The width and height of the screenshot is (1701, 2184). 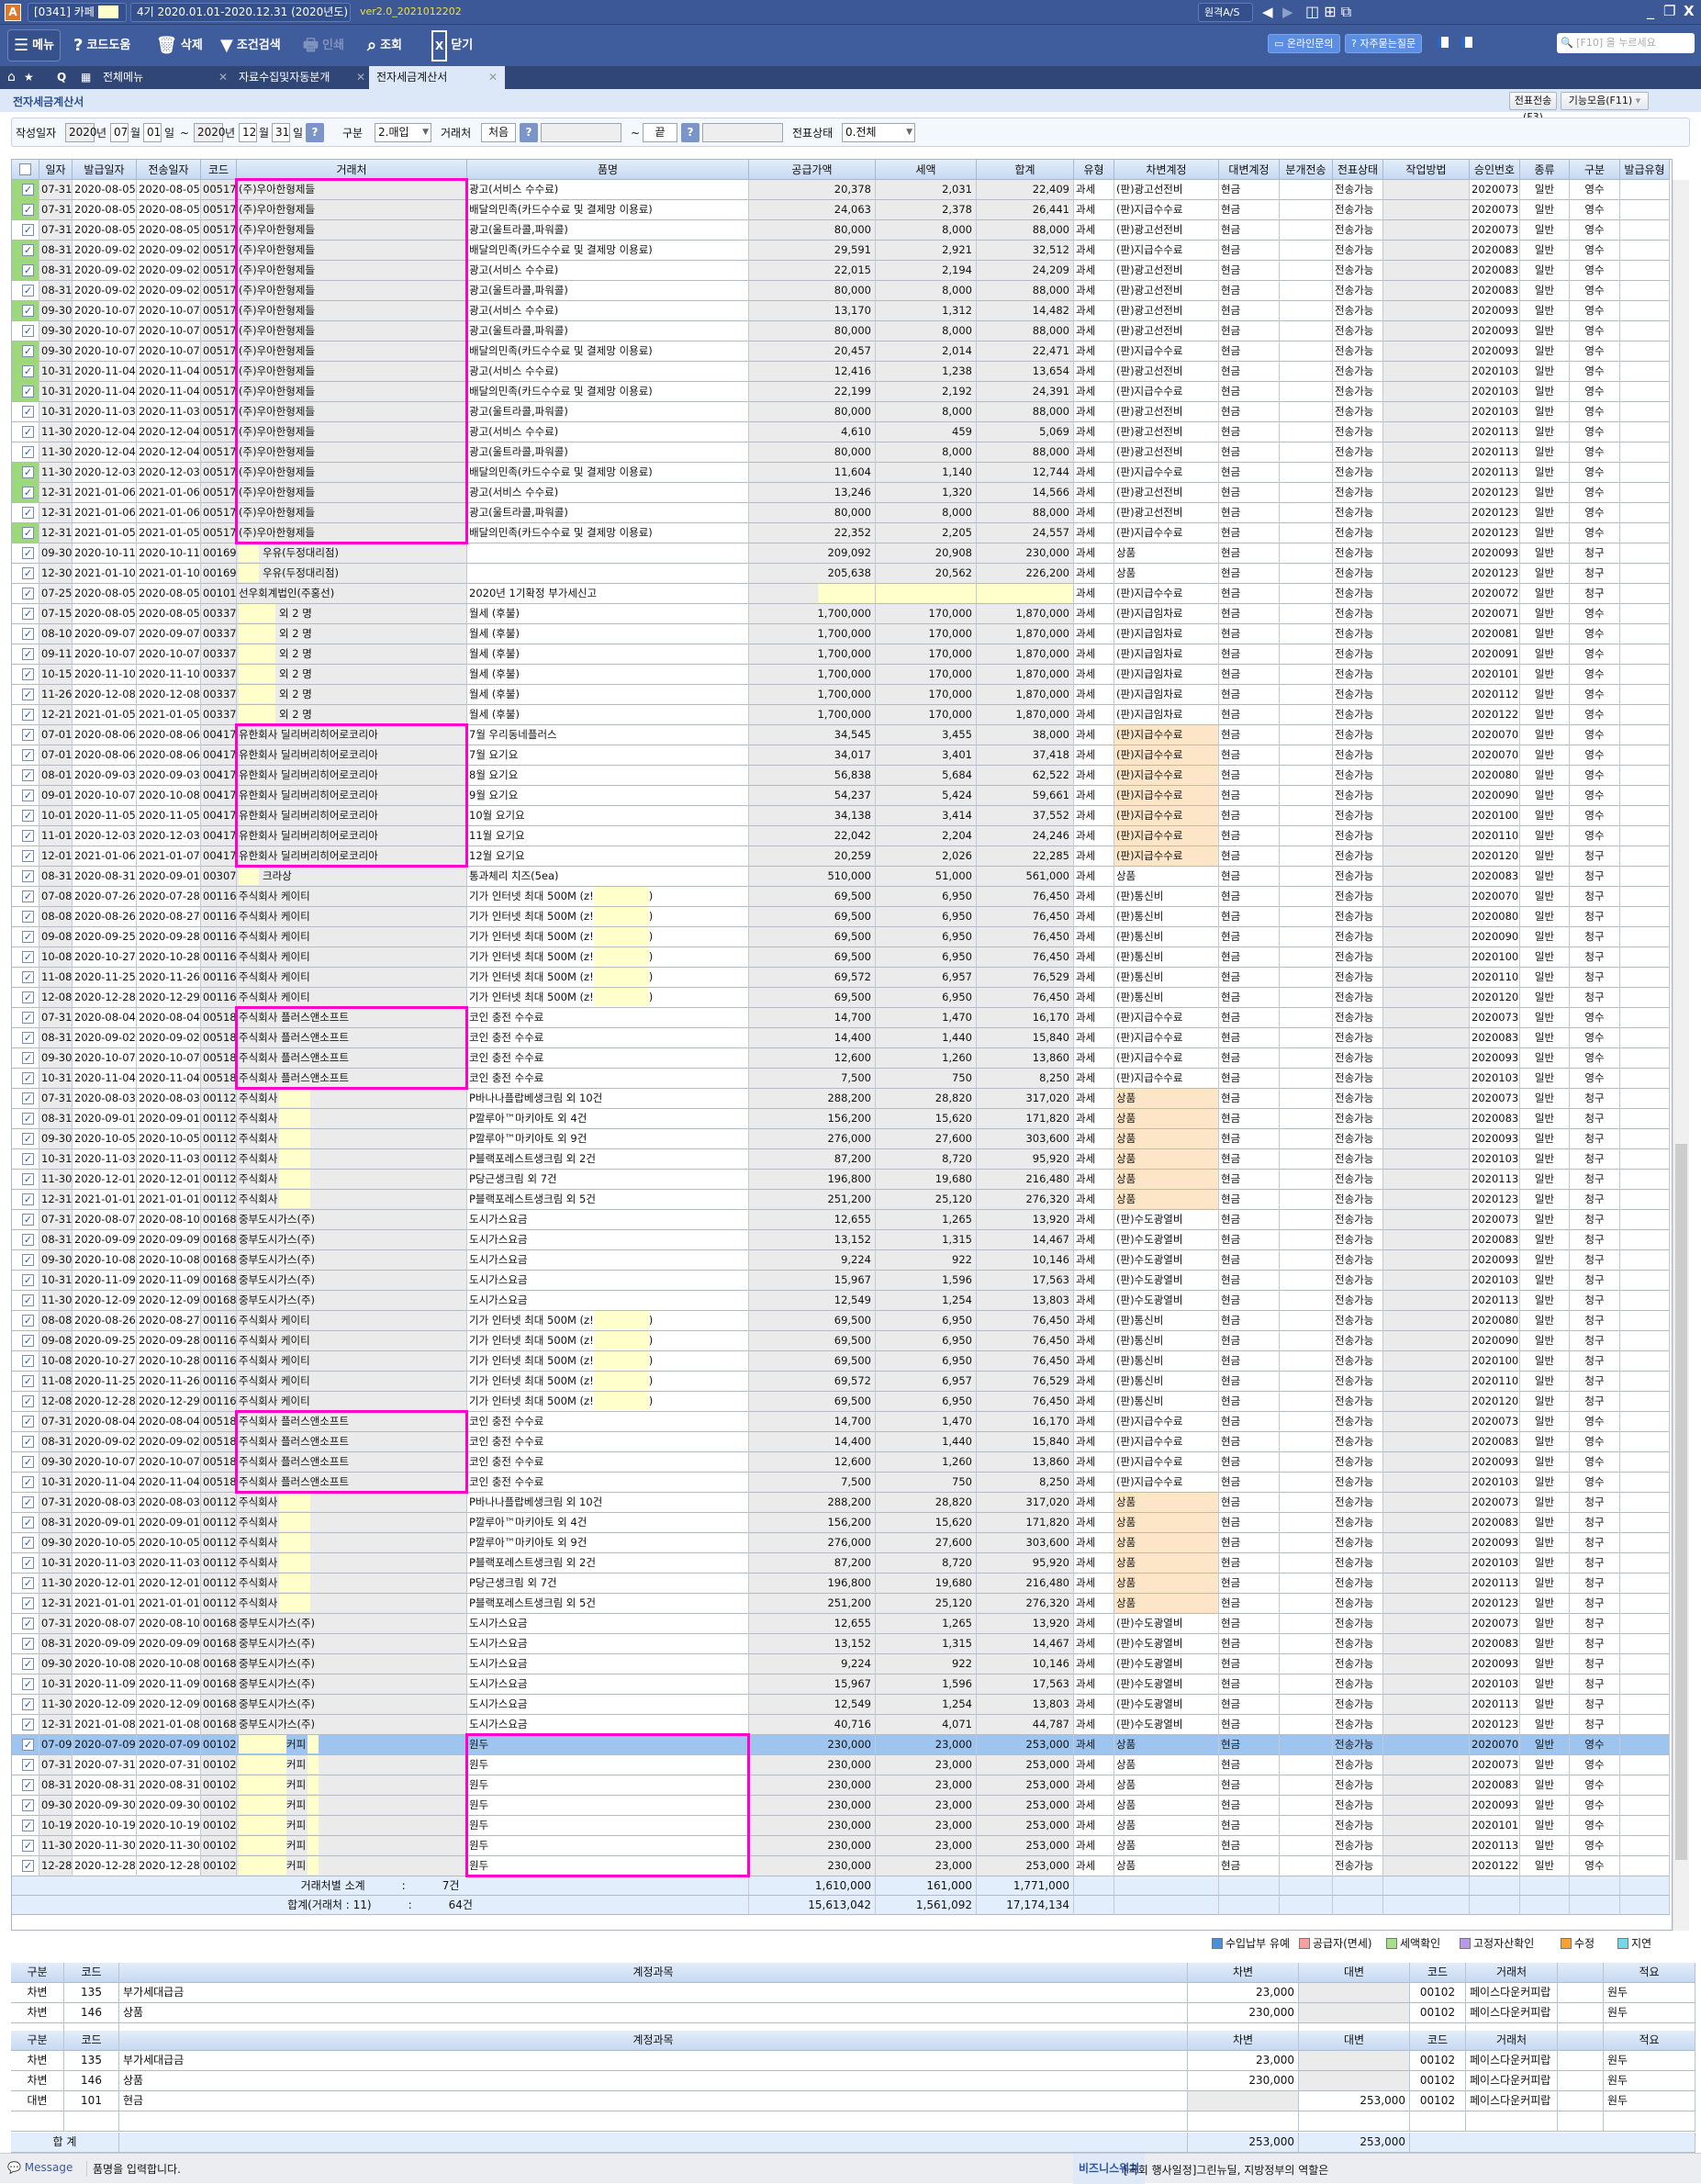 I want to click on header-debit-account: 차변계정, so click(x=1166, y=170).